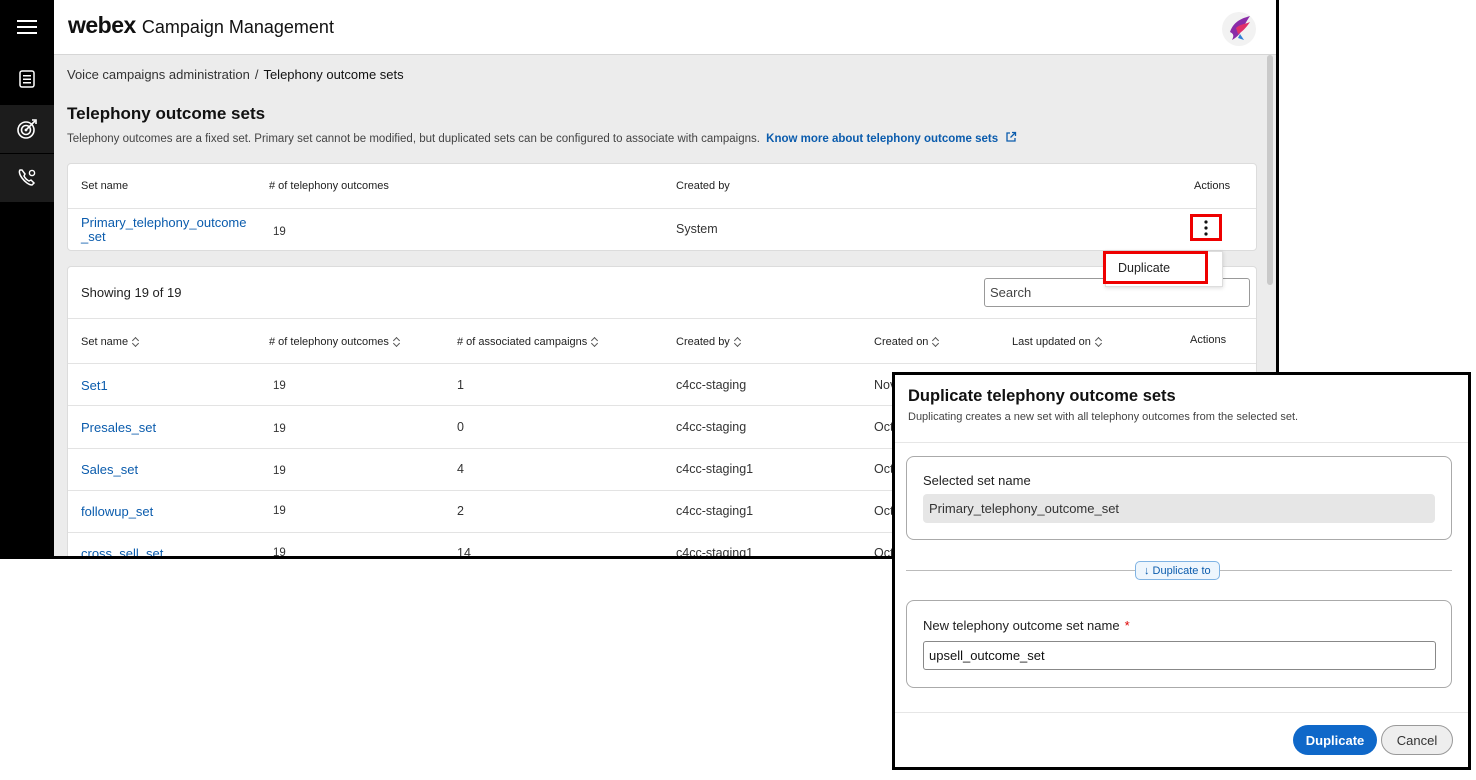 The height and width of the screenshot is (780, 1476). I want to click on brand: webex Campaign Management, so click(201, 25).